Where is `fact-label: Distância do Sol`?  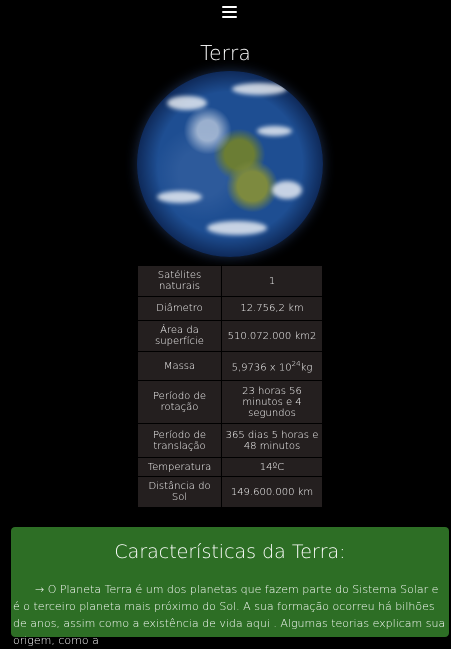
fact-label: Distância do Sol is located at coordinates (179, 492).